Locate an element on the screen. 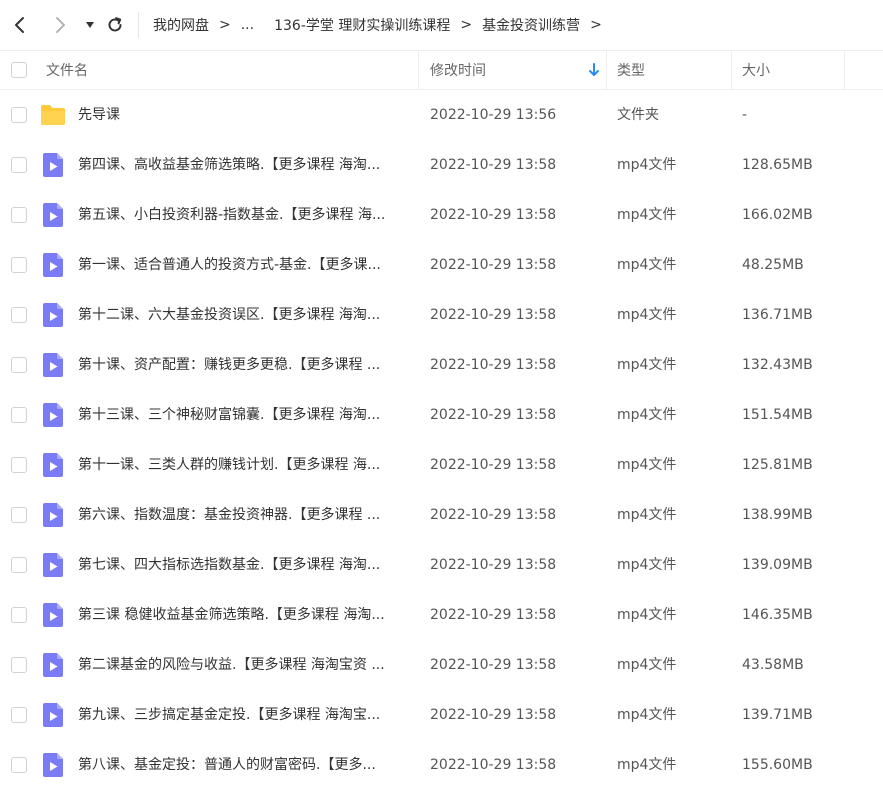 The image size is (883, 807). header-type: 类型 is located at coordinates (631, 70).